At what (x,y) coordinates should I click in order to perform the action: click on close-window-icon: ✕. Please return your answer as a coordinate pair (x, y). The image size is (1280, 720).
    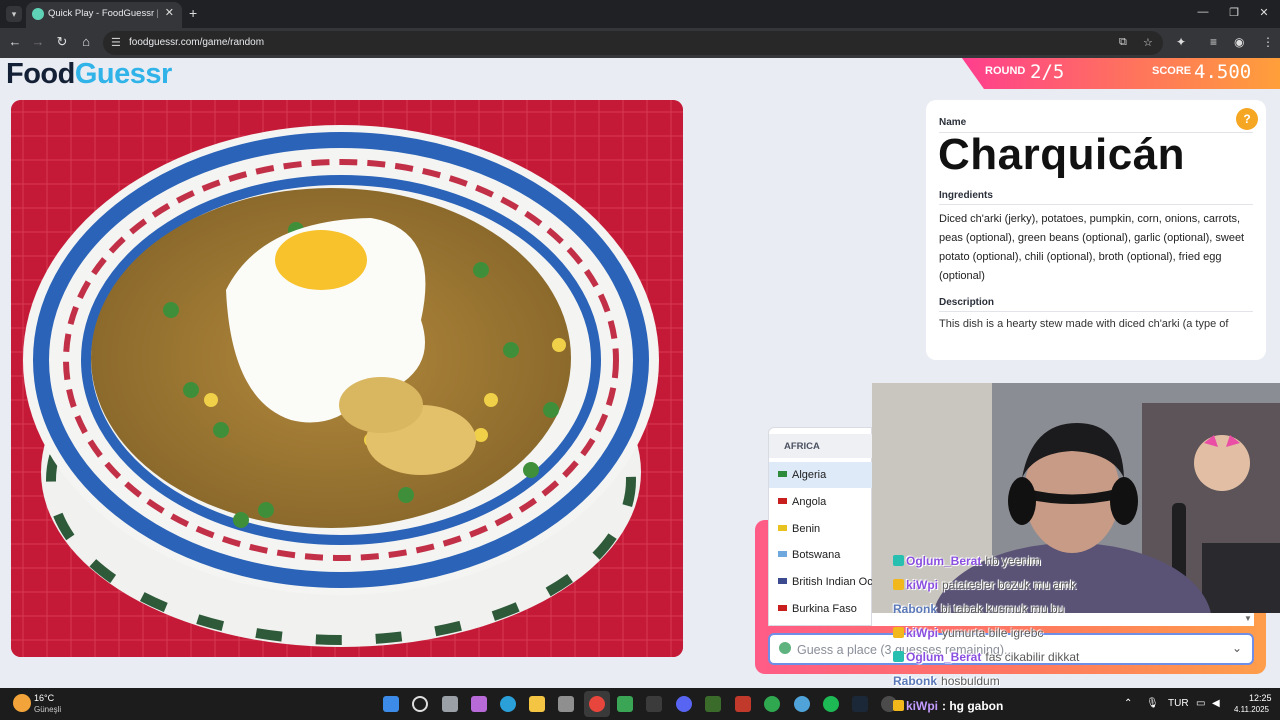
    Looking at the image, I should click on (1264, 12).